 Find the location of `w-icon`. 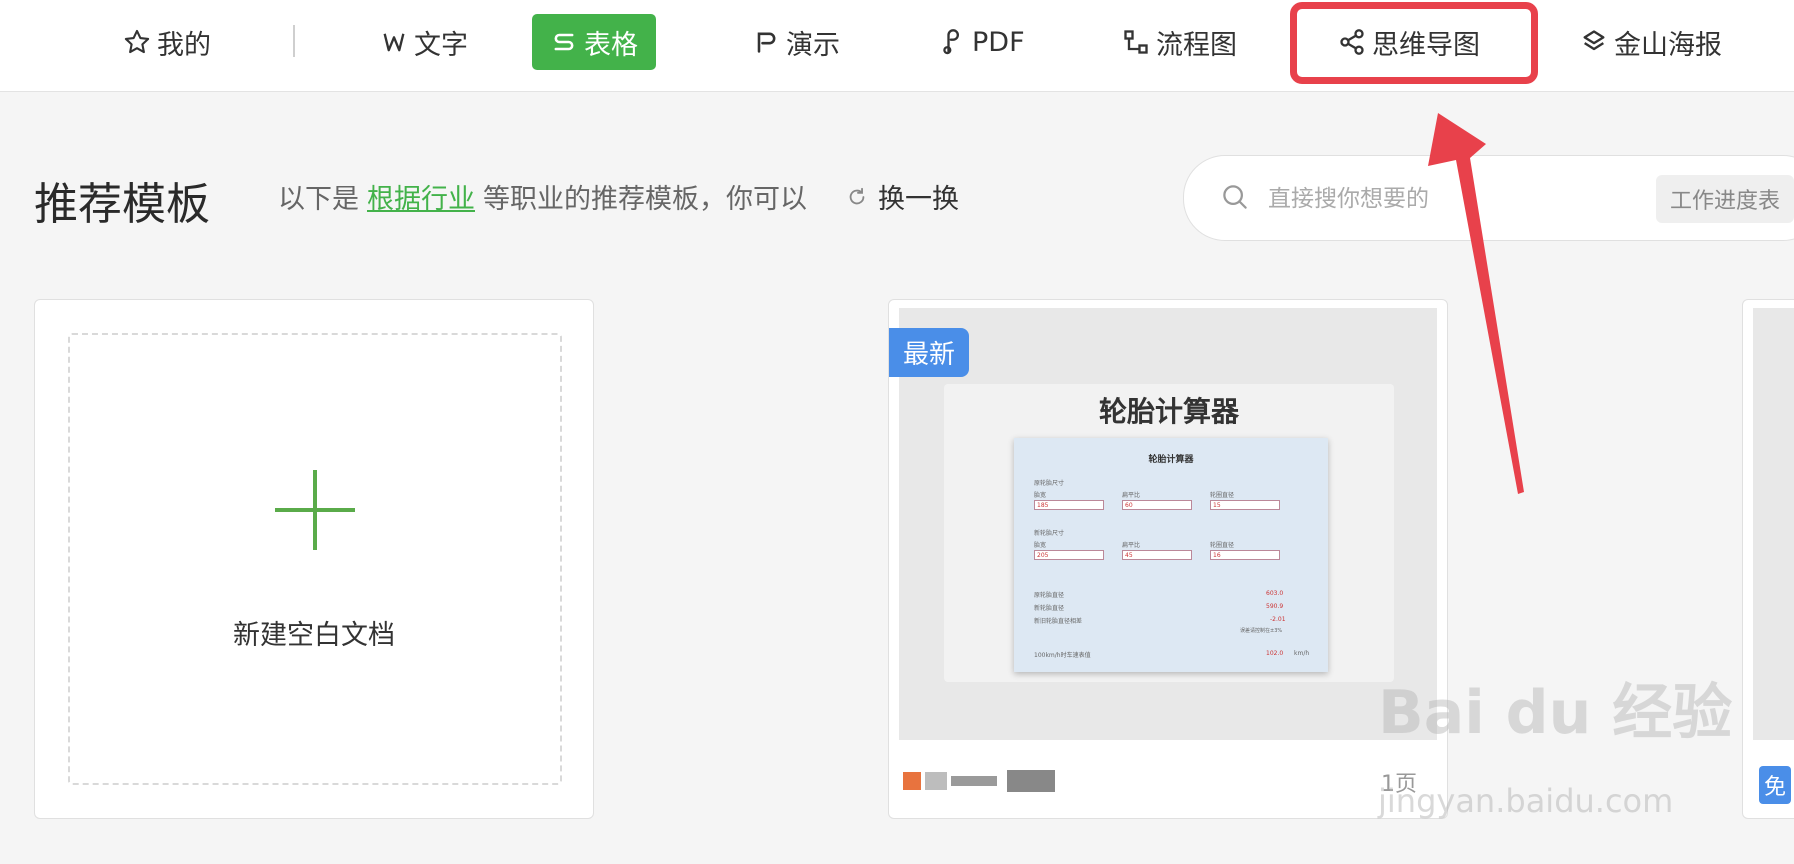

w-icon is located at coordinates (394, 42).